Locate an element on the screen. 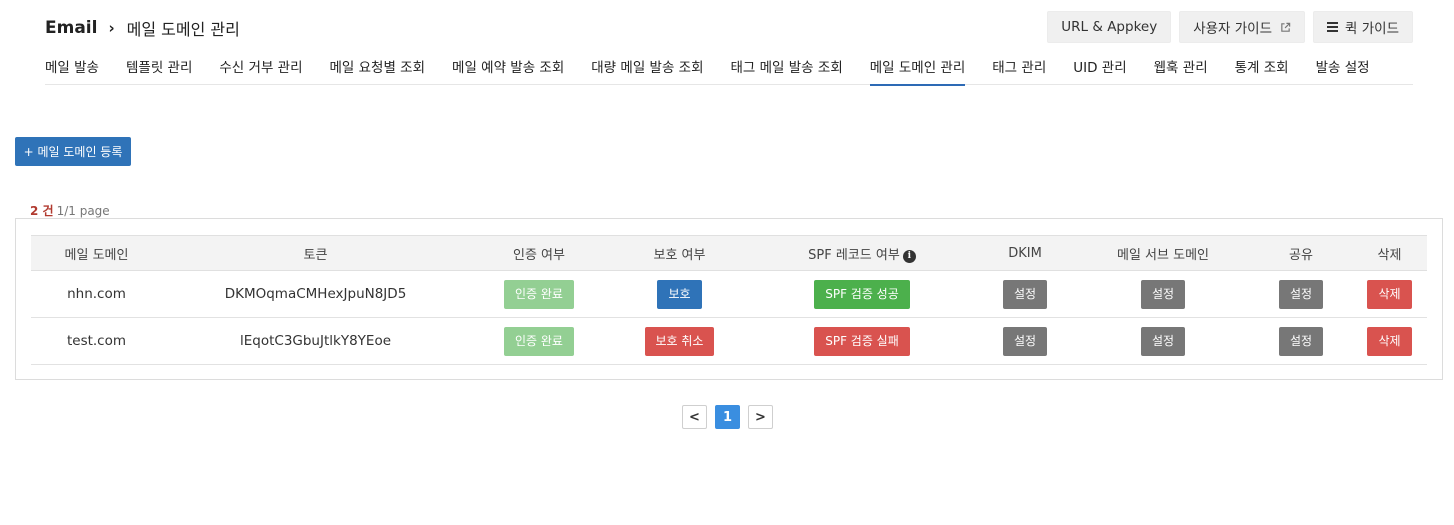  top-button-group: URL & Appkey 사용자 가이드 퀵 가이드 is located at coordinates (1230, 27).